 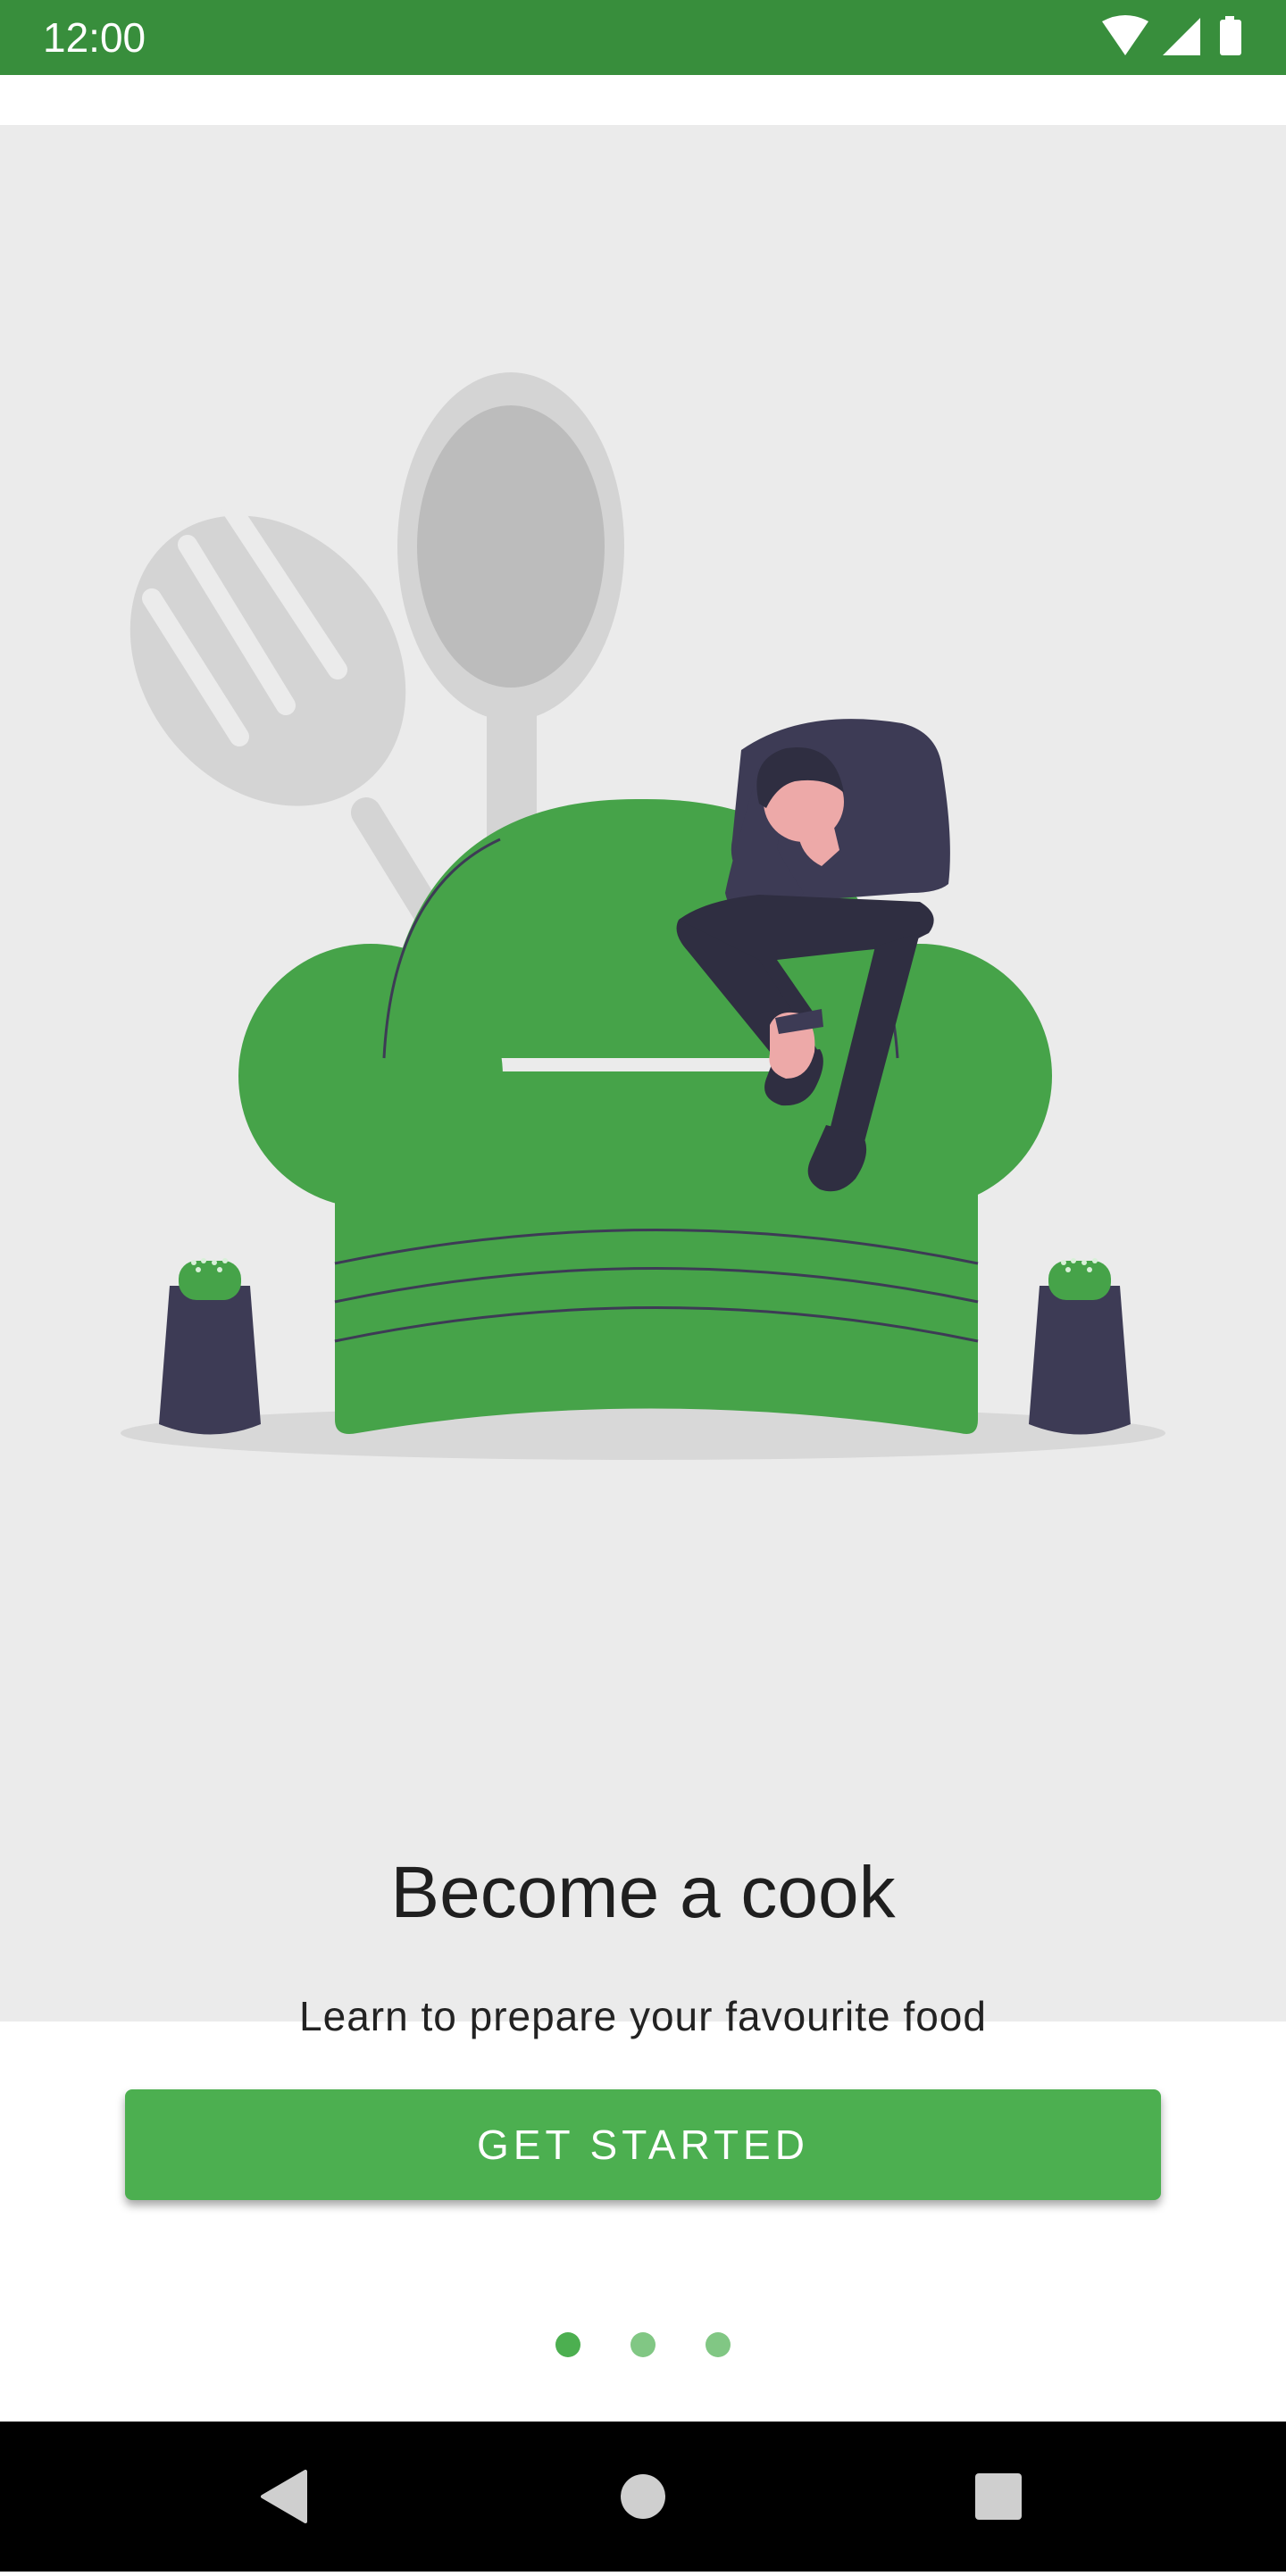 I want to click on system-nav-bar, so click(x=643, y=2497).